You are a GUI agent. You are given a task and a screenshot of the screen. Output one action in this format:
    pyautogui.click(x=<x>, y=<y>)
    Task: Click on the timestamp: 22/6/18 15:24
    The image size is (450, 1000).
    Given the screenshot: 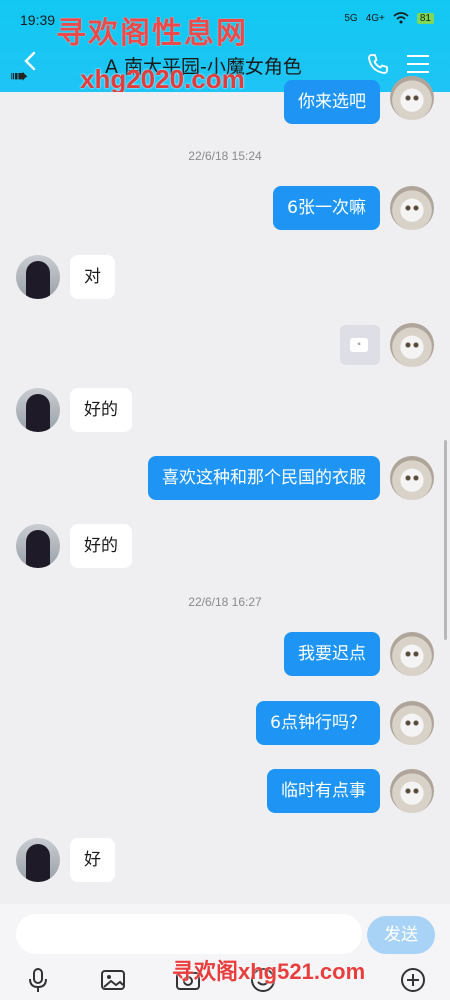 What is the action you would take?
    pyautogui.click(x=225, y=156)
    